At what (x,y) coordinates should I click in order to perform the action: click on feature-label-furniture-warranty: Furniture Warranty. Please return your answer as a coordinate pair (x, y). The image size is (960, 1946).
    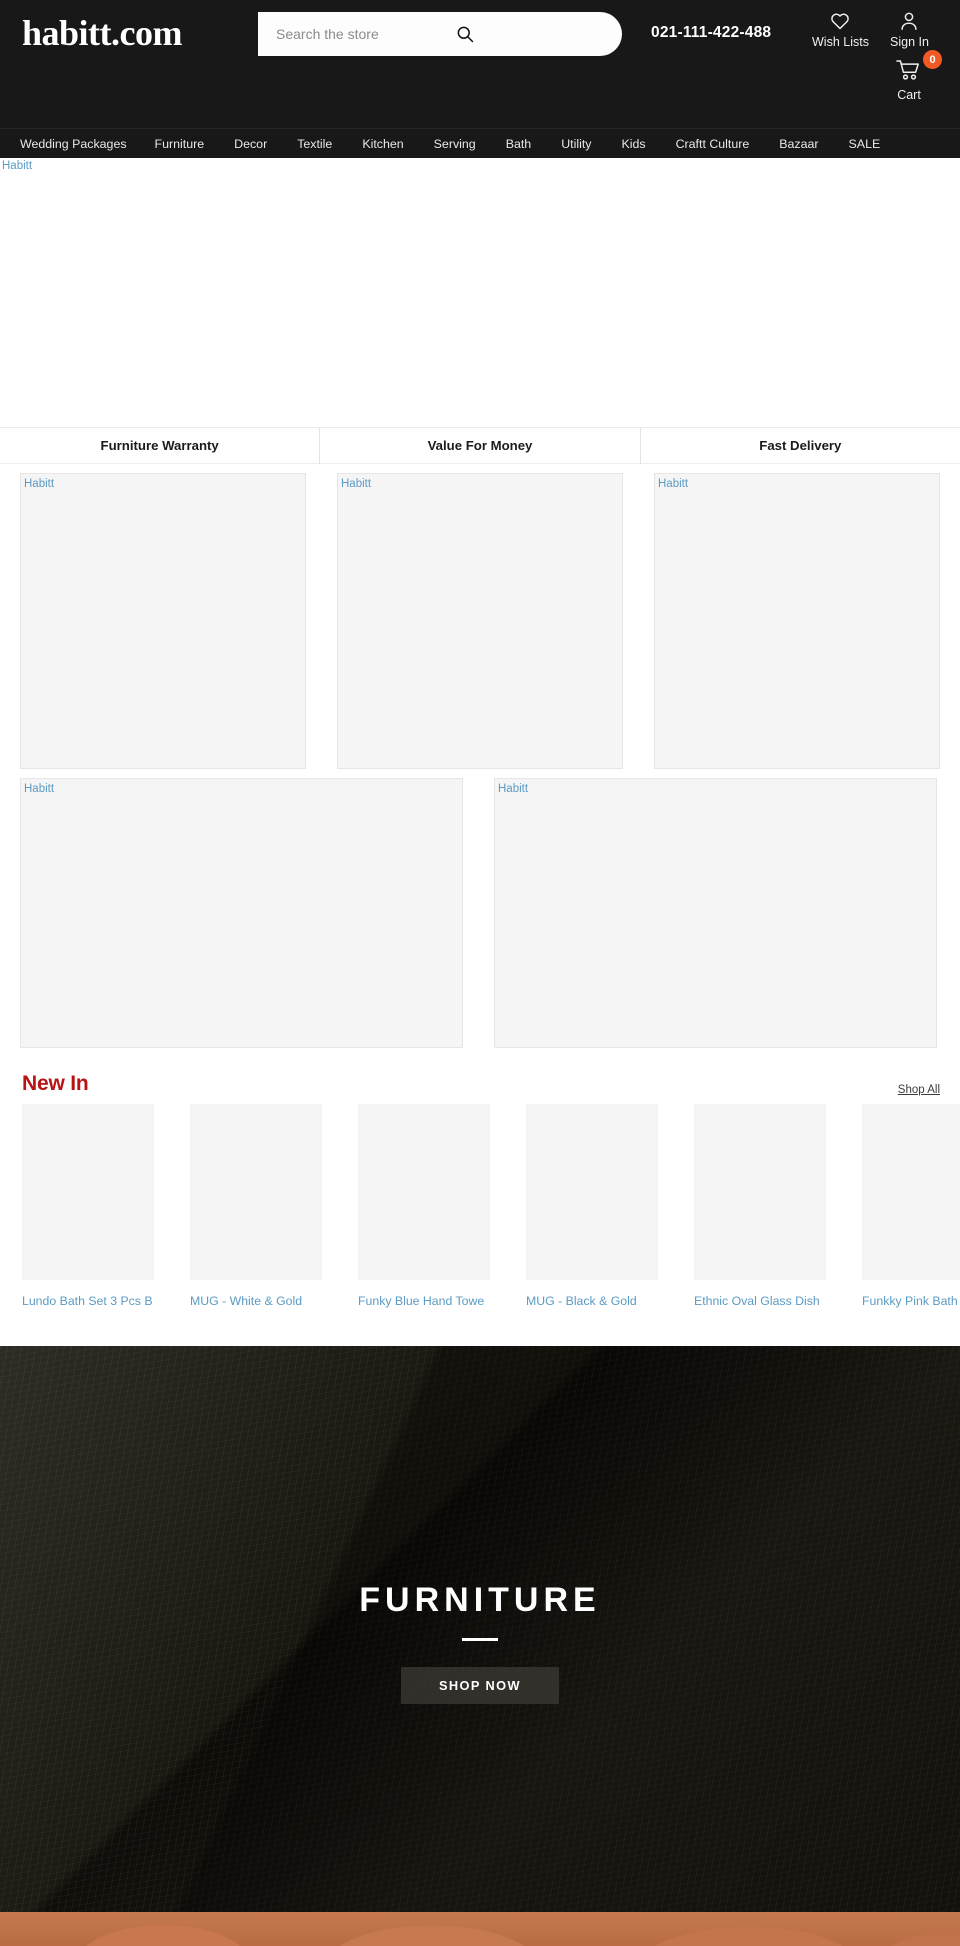
    Looking at the image, I should click on (160, 445).